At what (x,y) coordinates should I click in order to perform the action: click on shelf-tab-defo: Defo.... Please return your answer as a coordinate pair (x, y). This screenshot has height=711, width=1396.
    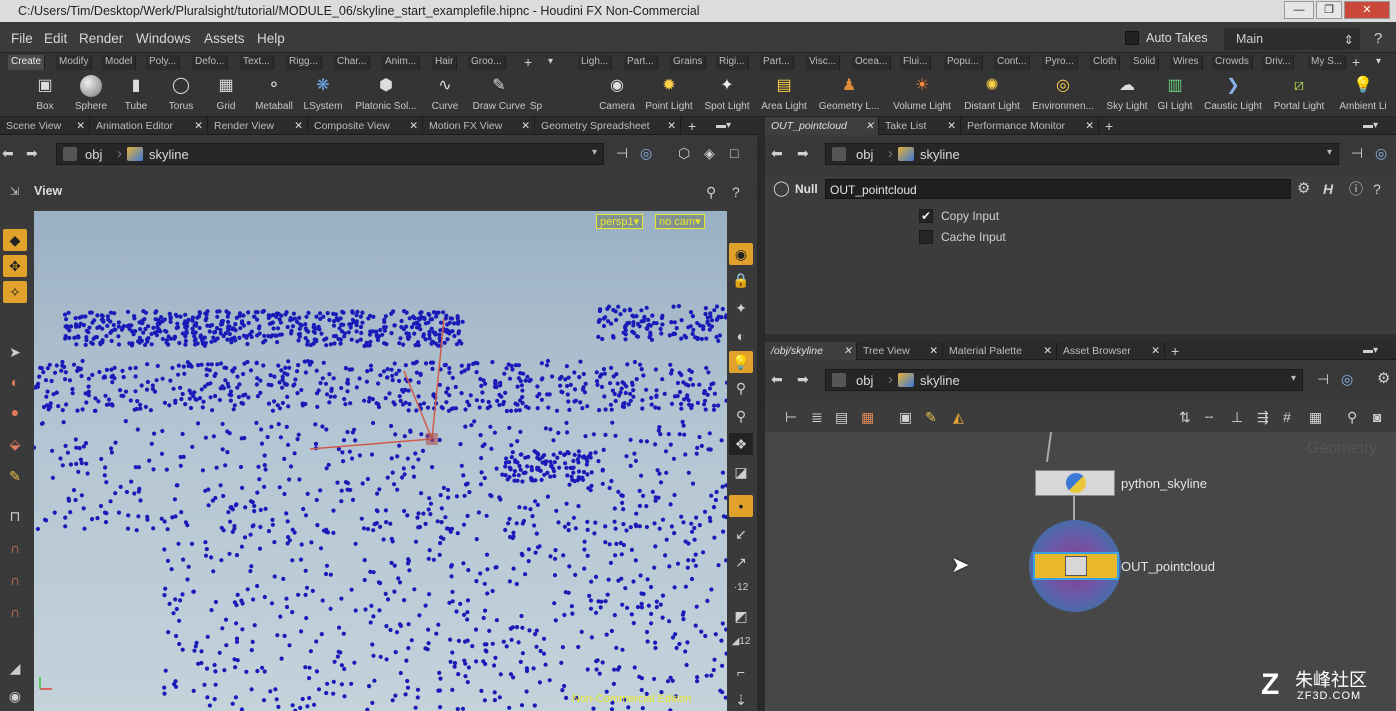
    Looking at the image, I should click on (210, 62).